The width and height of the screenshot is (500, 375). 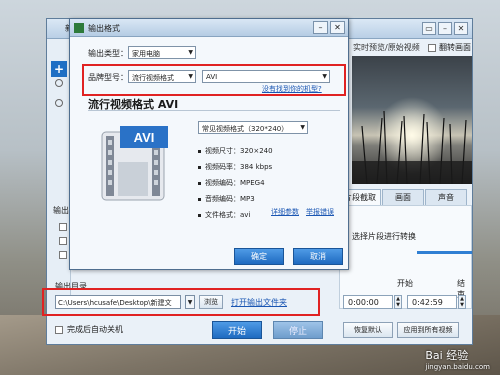 What do you see at coordinates (237, 330) in the screenshot?
I see `start-button: 开始` at bounding box center [237, 330].